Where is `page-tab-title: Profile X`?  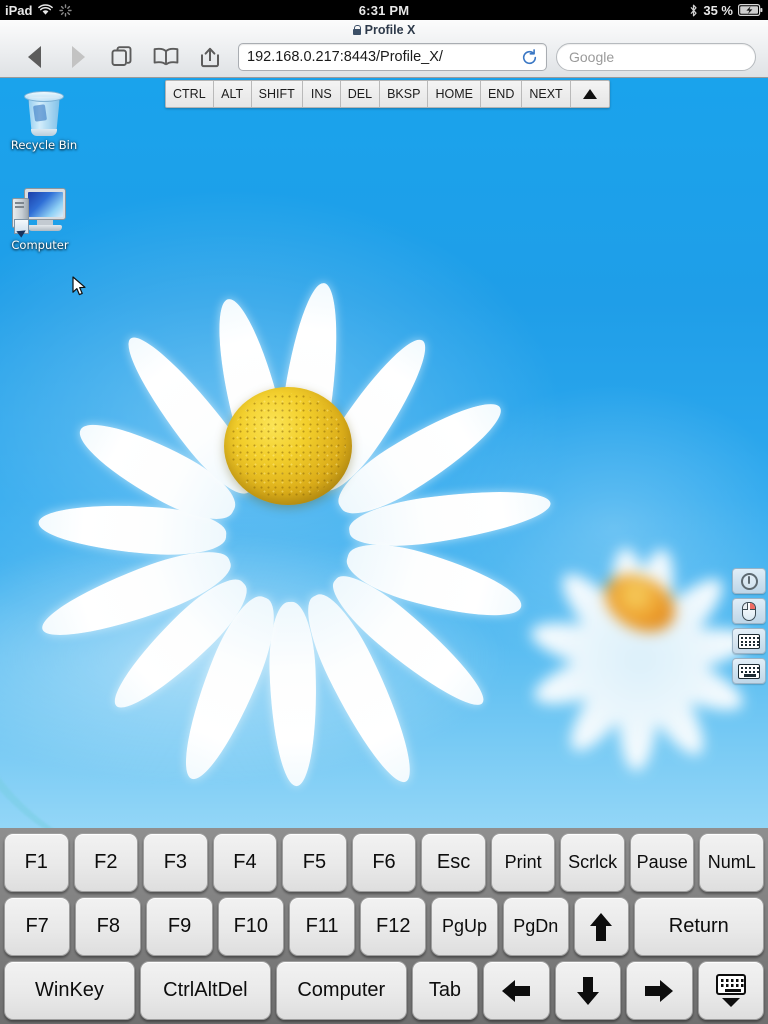 page-tab-title: Profile X is located at coordinates (384, 30).